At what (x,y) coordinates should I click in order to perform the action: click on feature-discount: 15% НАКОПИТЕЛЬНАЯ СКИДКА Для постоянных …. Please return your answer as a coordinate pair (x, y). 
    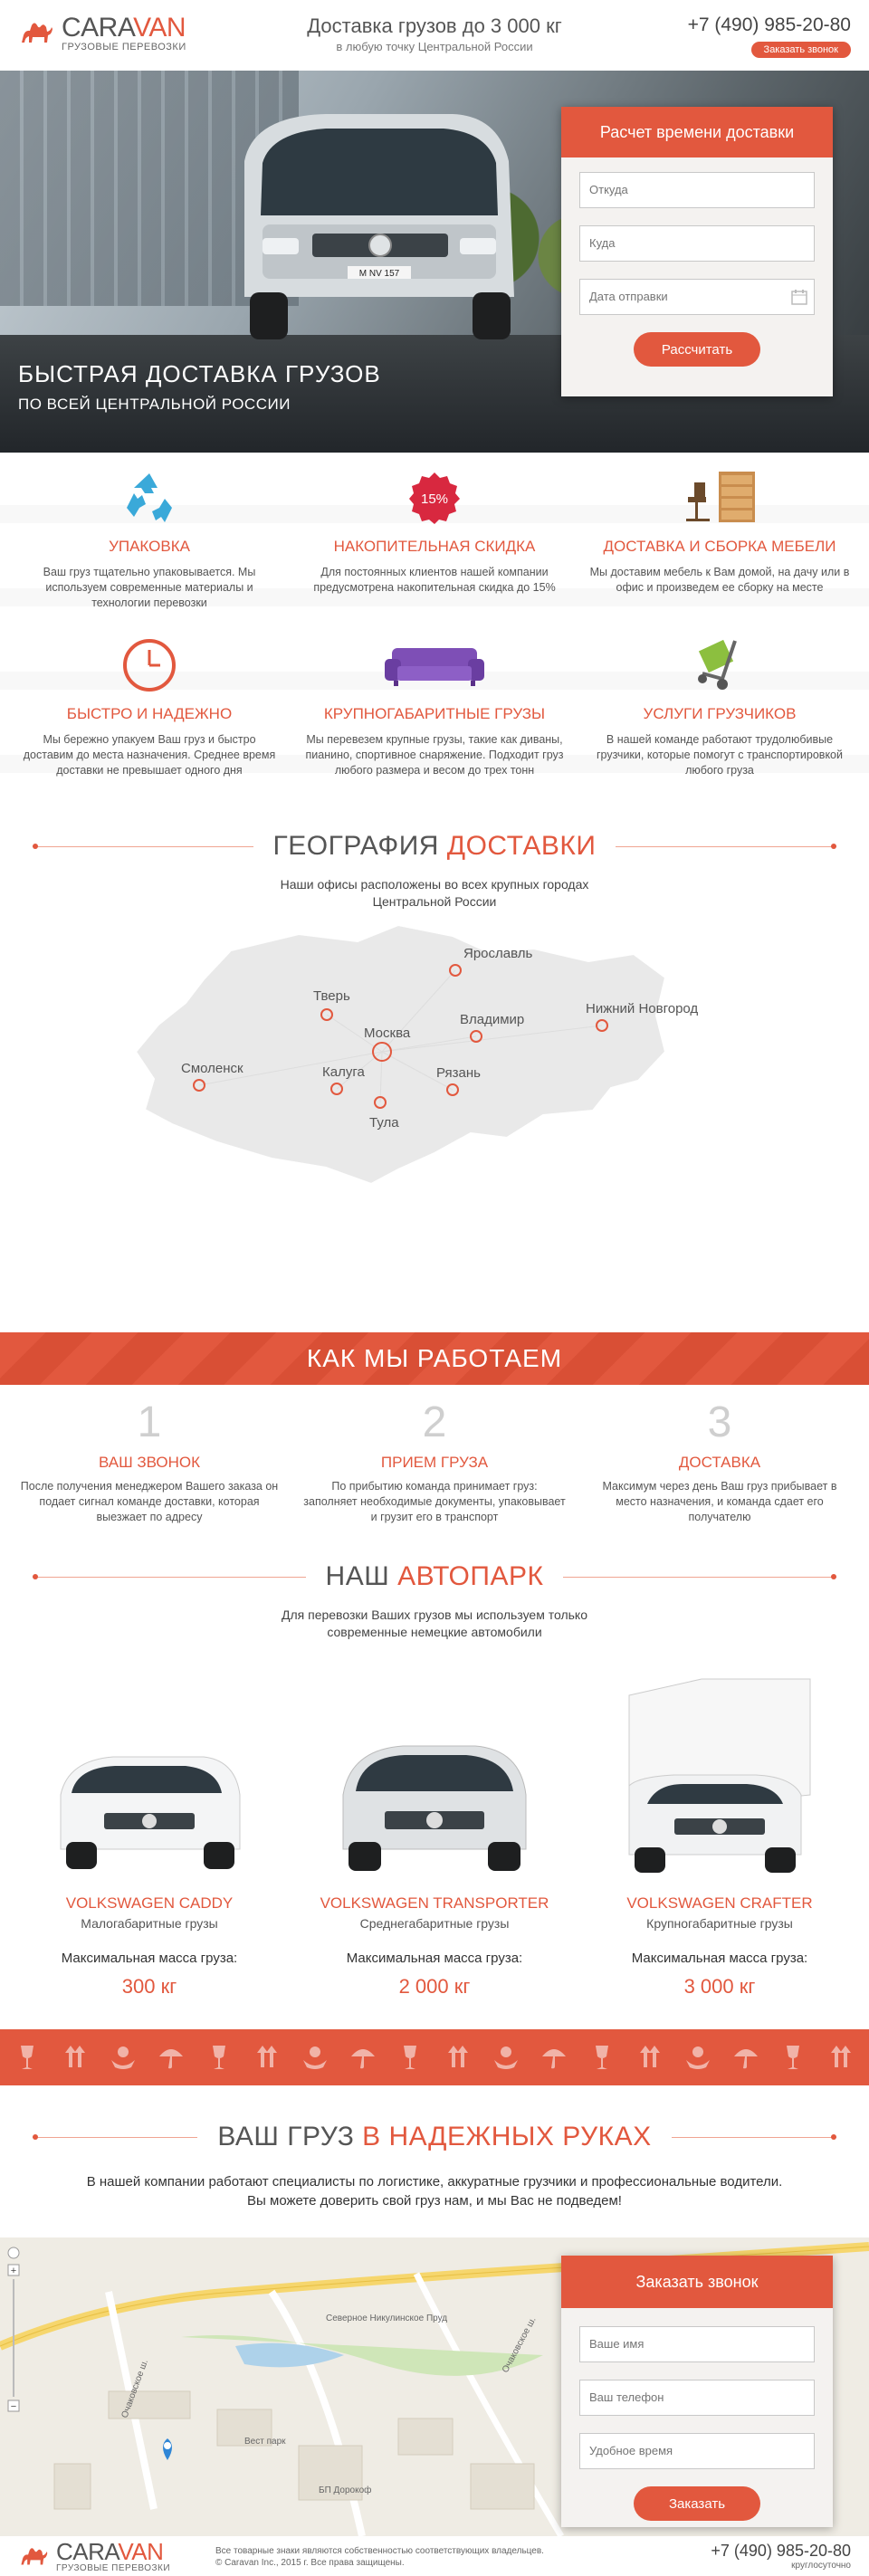
    Looking at the image, I should click on (434, 541).